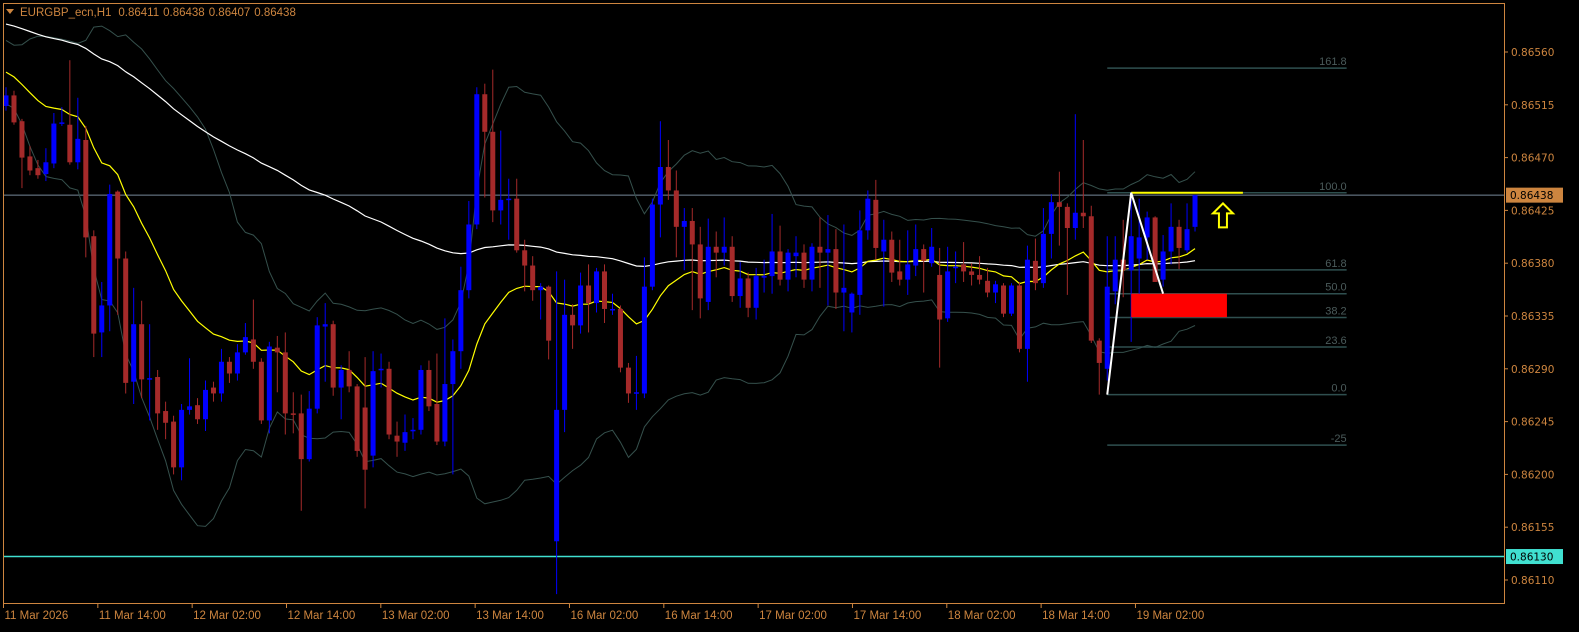 This screenshot has width=1579, height=632. What do you see at coordinates (1532, 581) in the screenshot?
I see `price-tick-label: 0.86110` at bounding box center [1532, 581].